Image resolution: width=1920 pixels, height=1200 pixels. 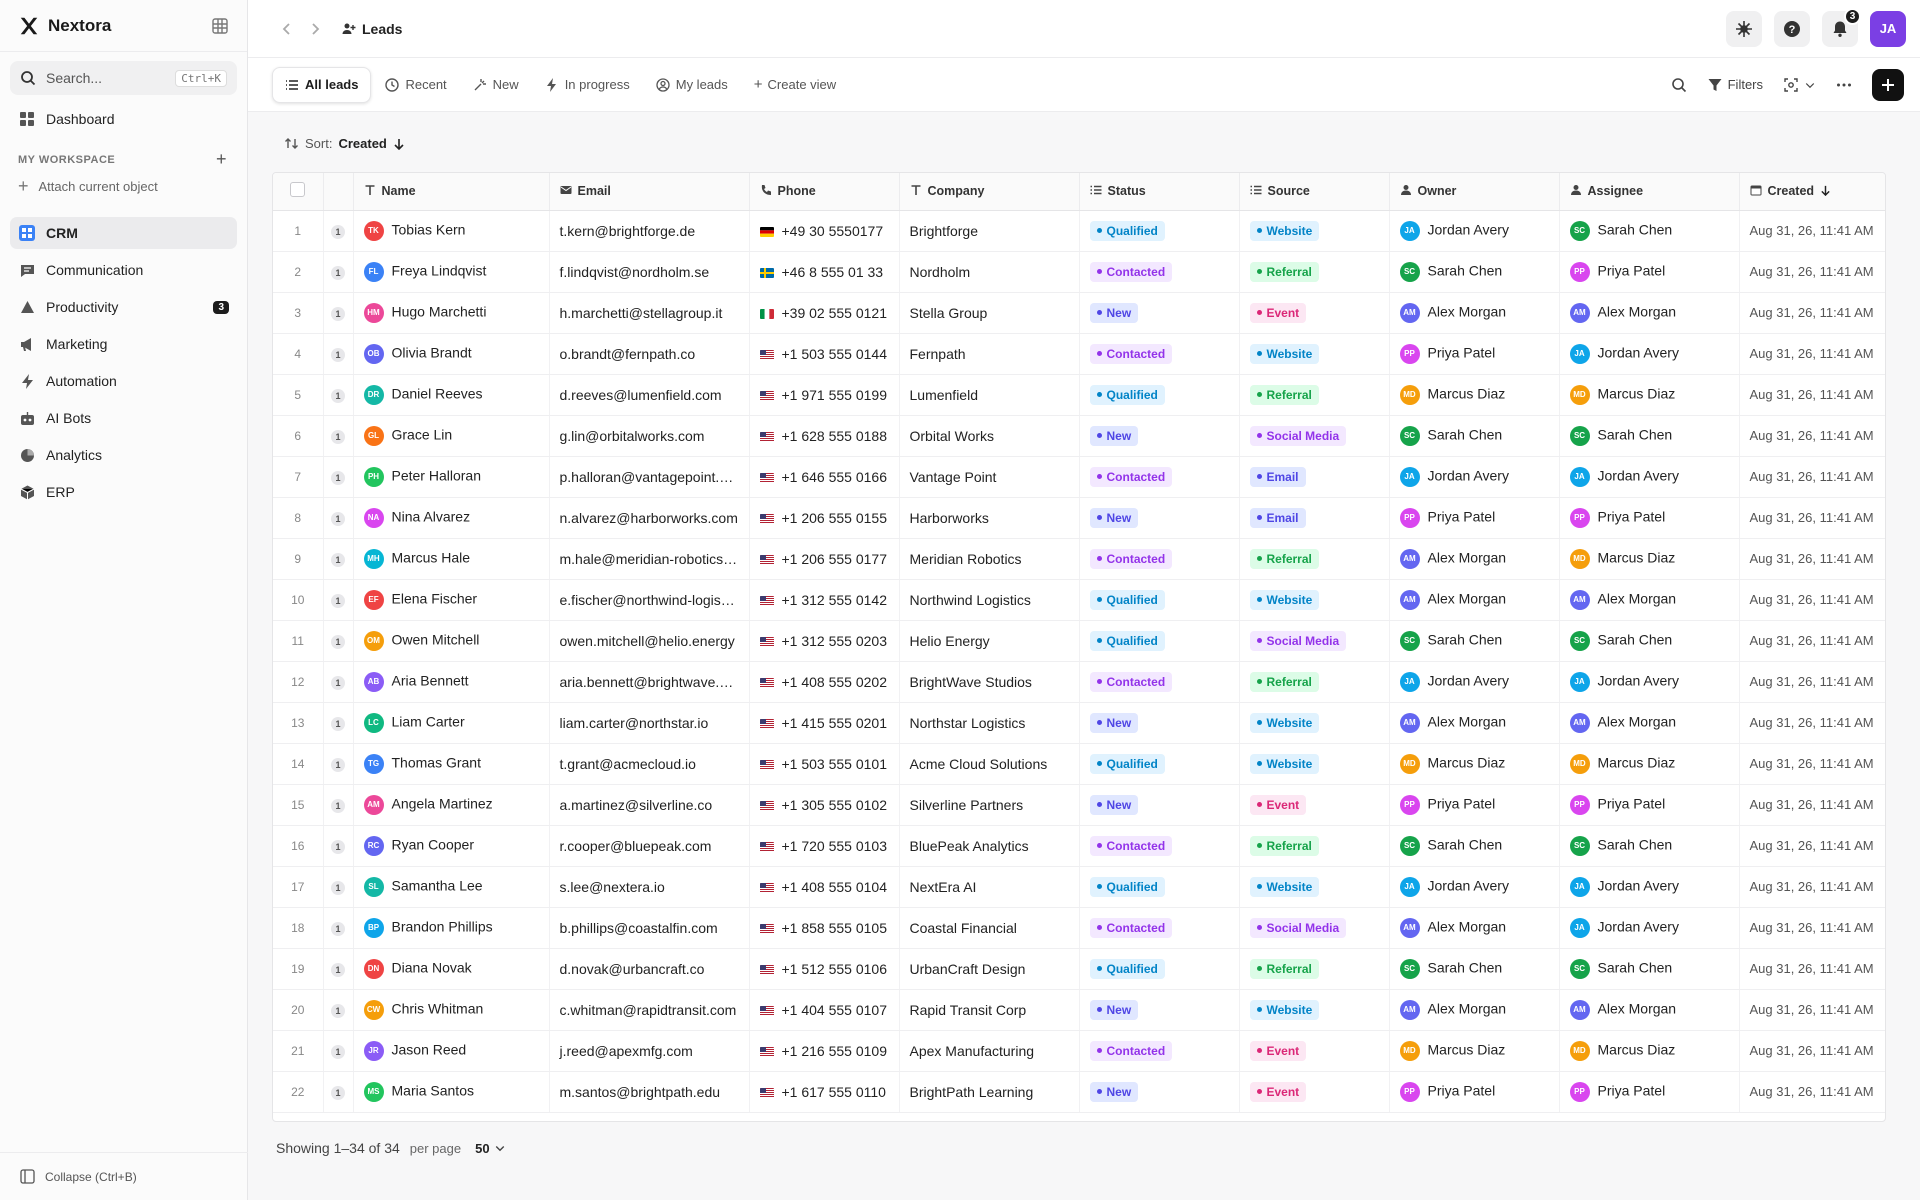 What do you see at coordinates (649, 682) in the screenshot?
I see `email-cell: aria.bennett@brightwave.studio` at bounding box center [649, 682].